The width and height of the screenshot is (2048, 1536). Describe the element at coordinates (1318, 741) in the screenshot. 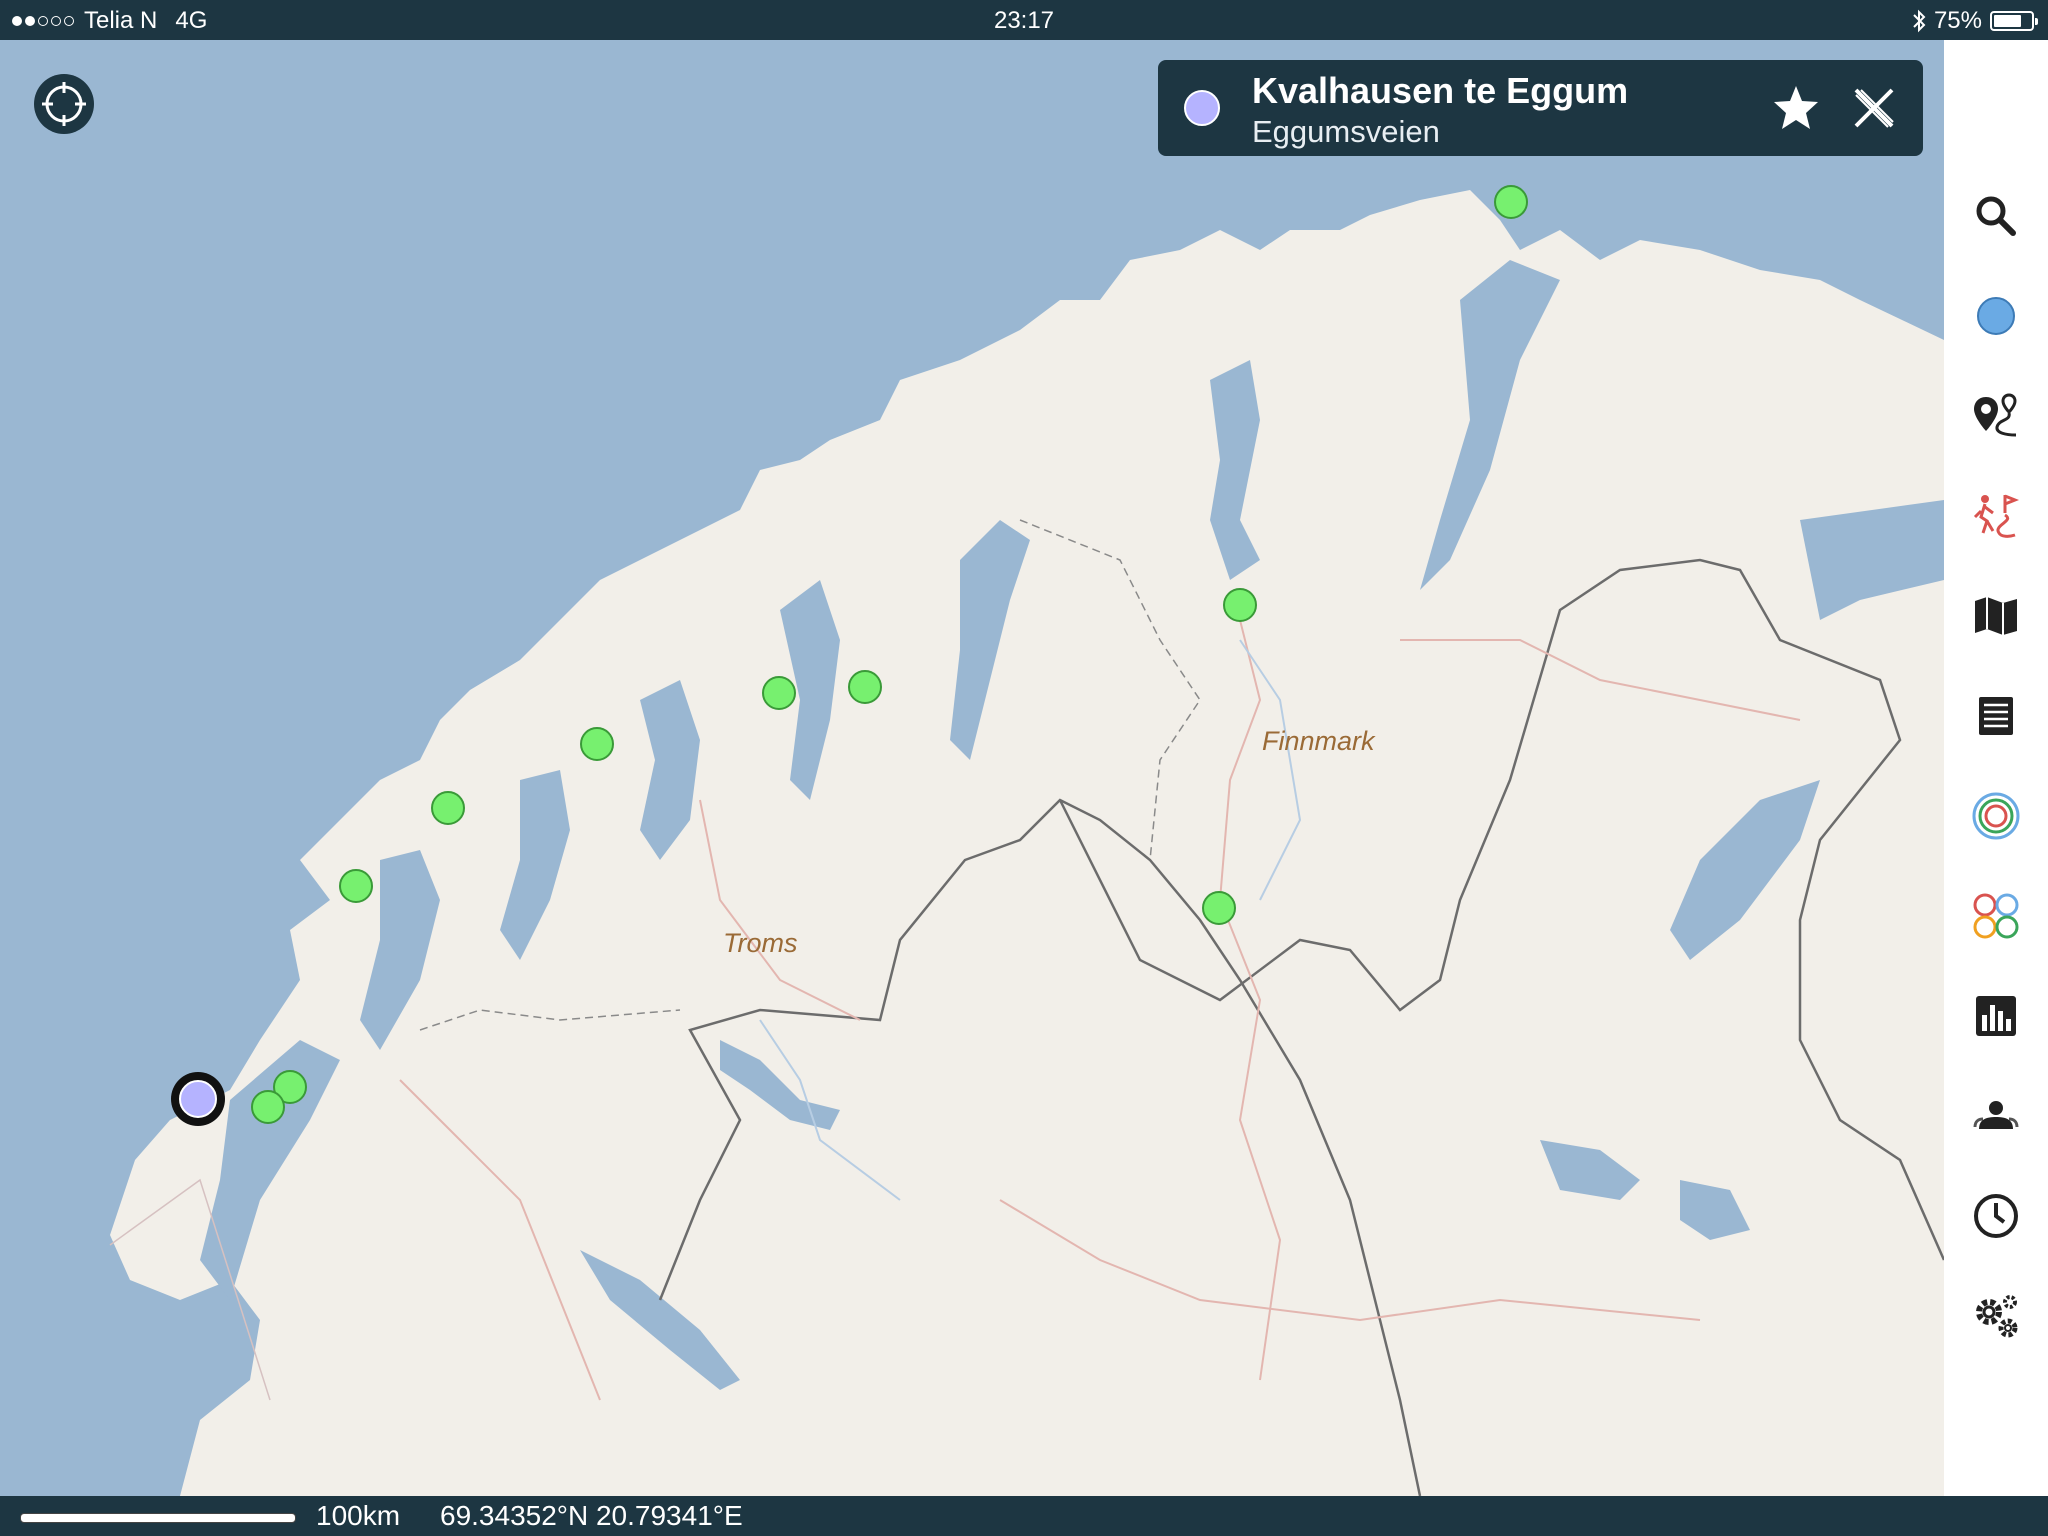

I see `region-label-finnmark: Finnmark` at that location.